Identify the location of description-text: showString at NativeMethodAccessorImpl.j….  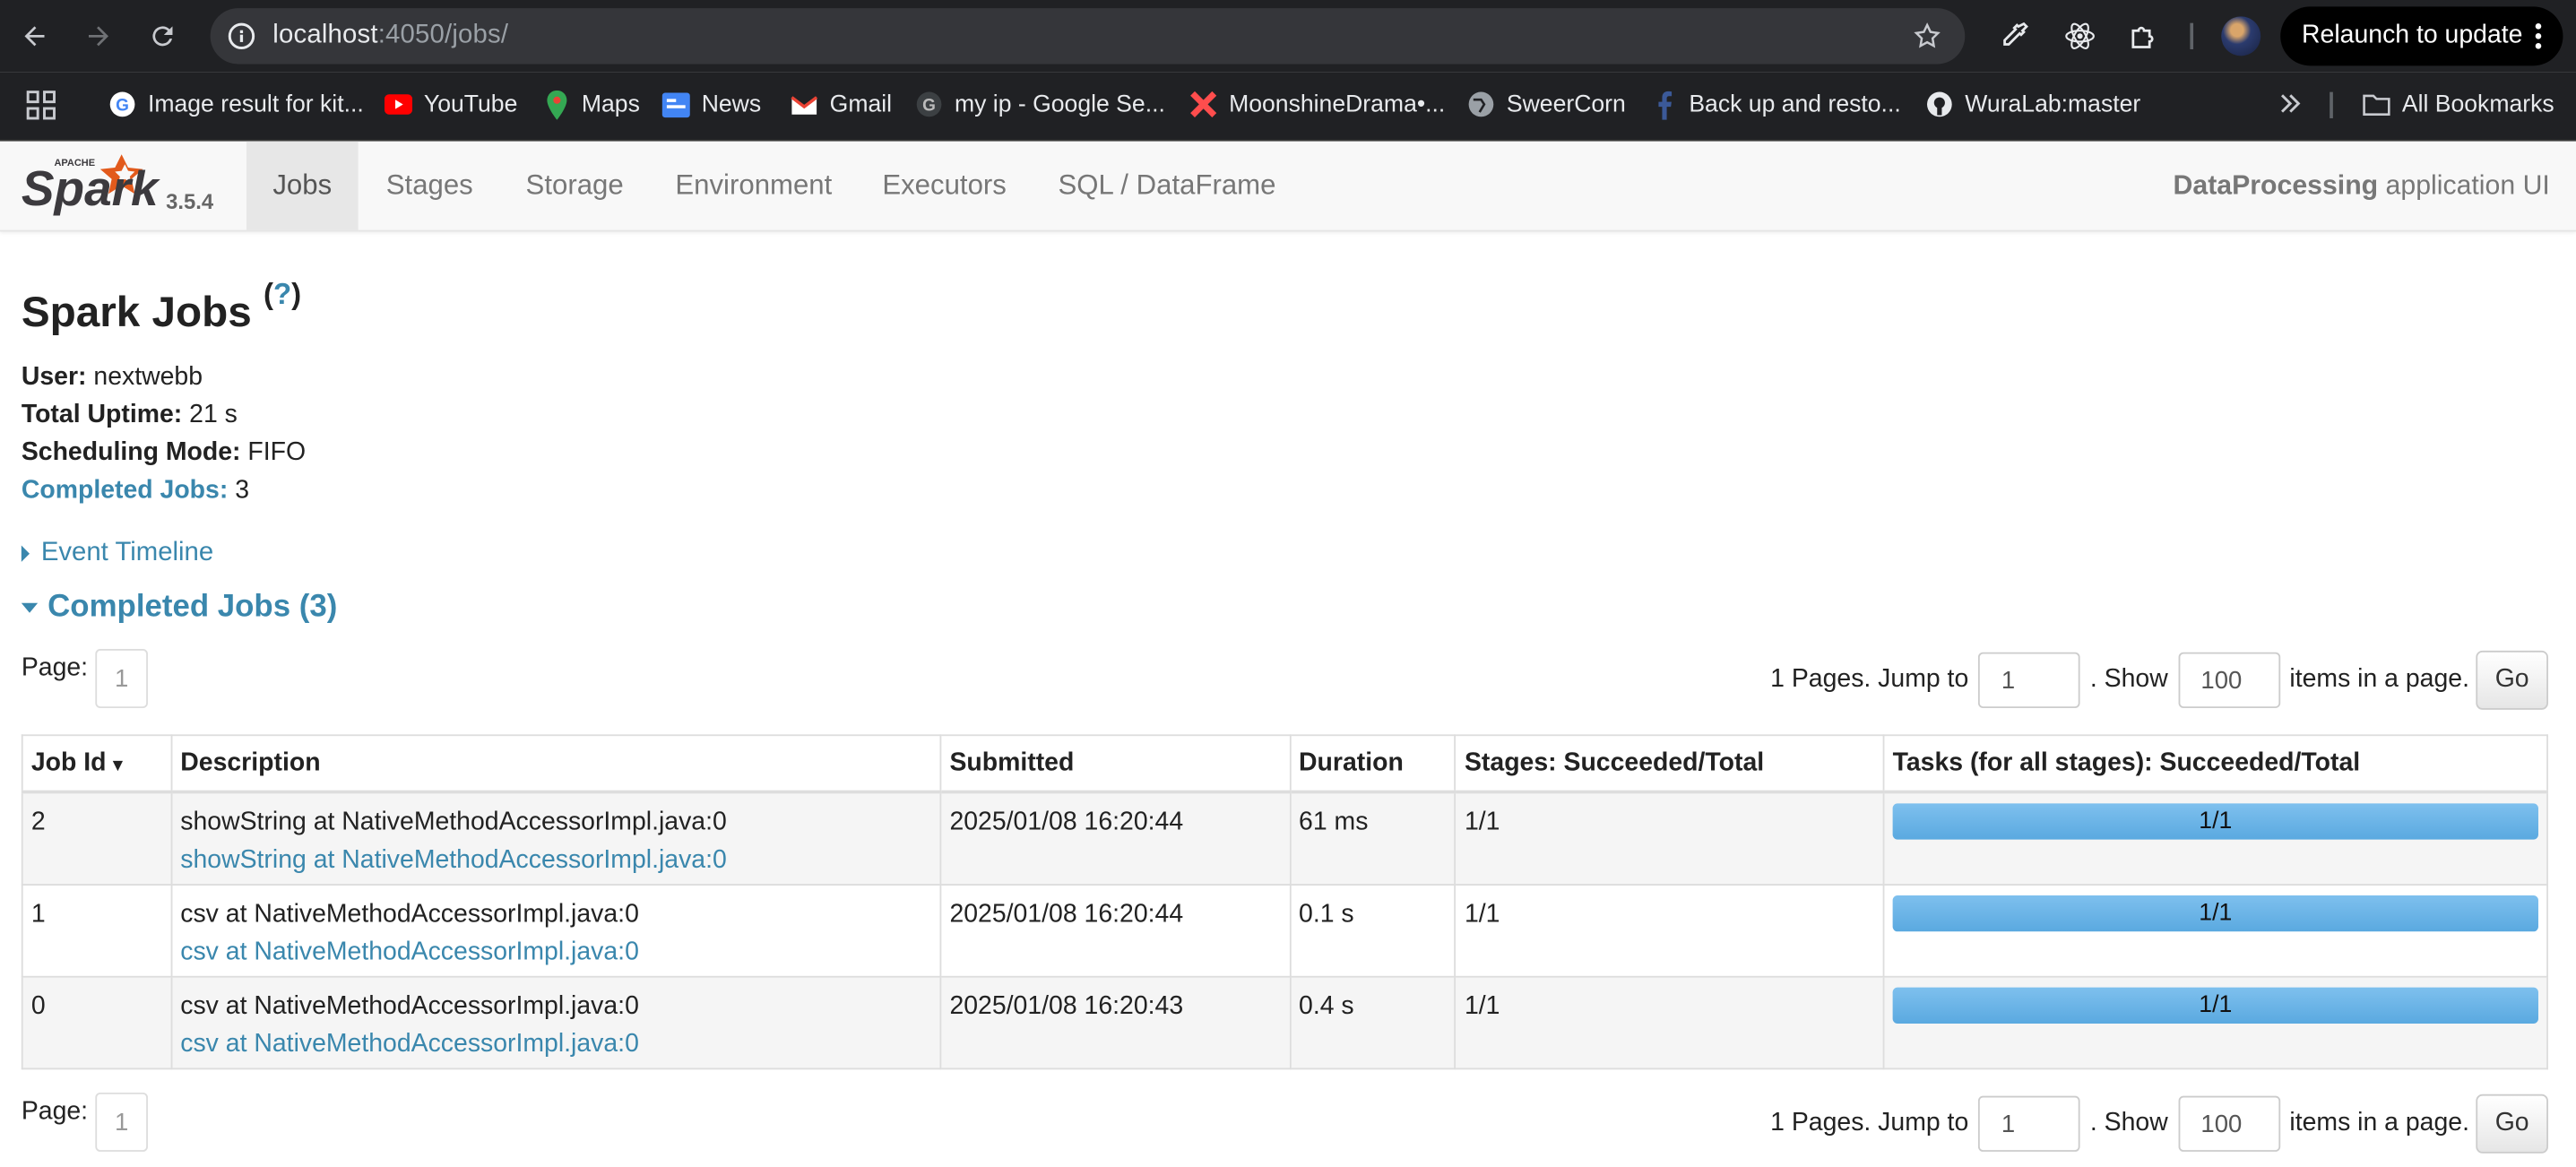
(453, 822).